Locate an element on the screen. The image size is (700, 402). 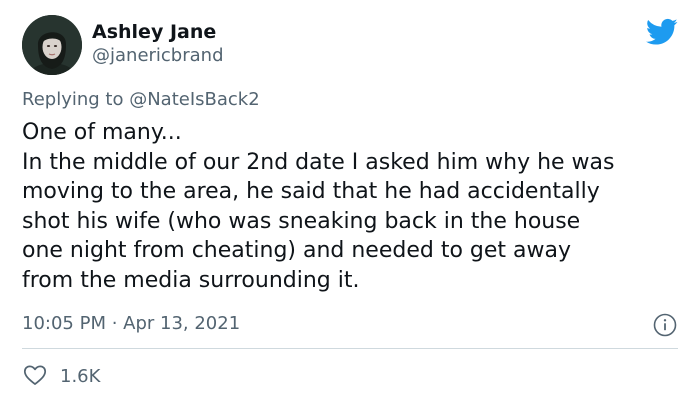
avatar is located at coordinates (52, 45).